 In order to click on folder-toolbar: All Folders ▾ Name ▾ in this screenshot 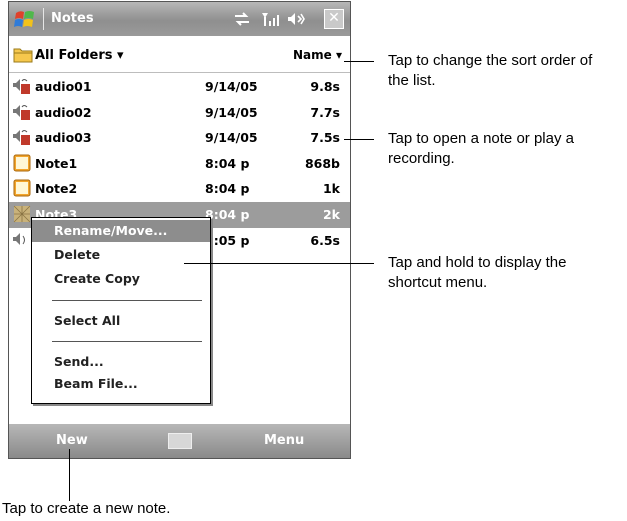, I will do `click(179, 55)`.